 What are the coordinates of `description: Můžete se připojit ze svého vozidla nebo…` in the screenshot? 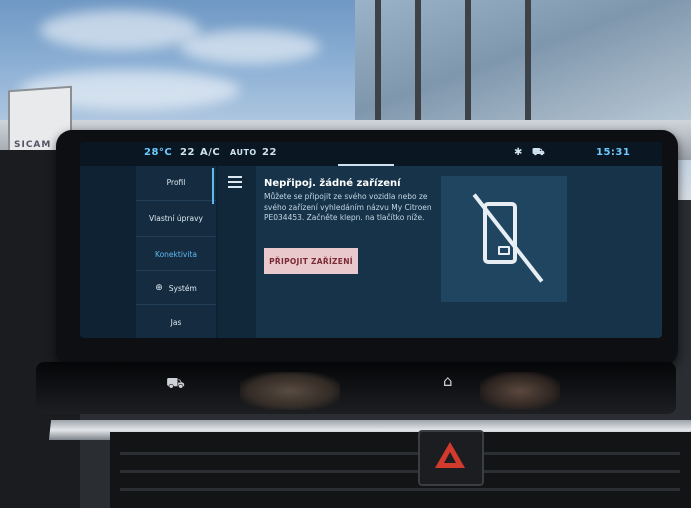 It's located at (348, 207).